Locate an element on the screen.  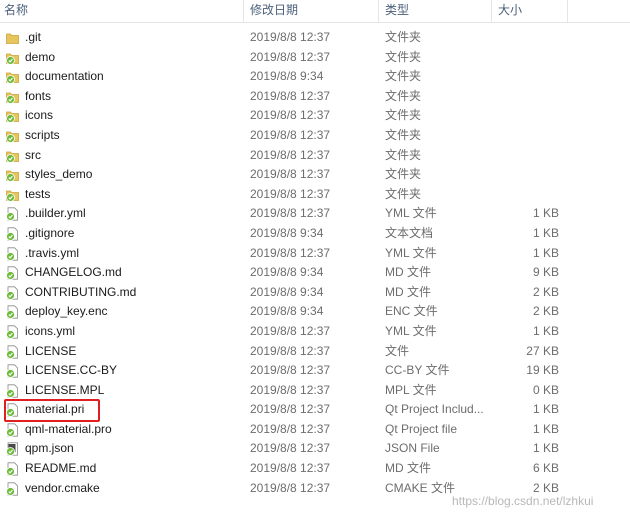
file-type: MPL 文件 is located at coordinates (411, 389).